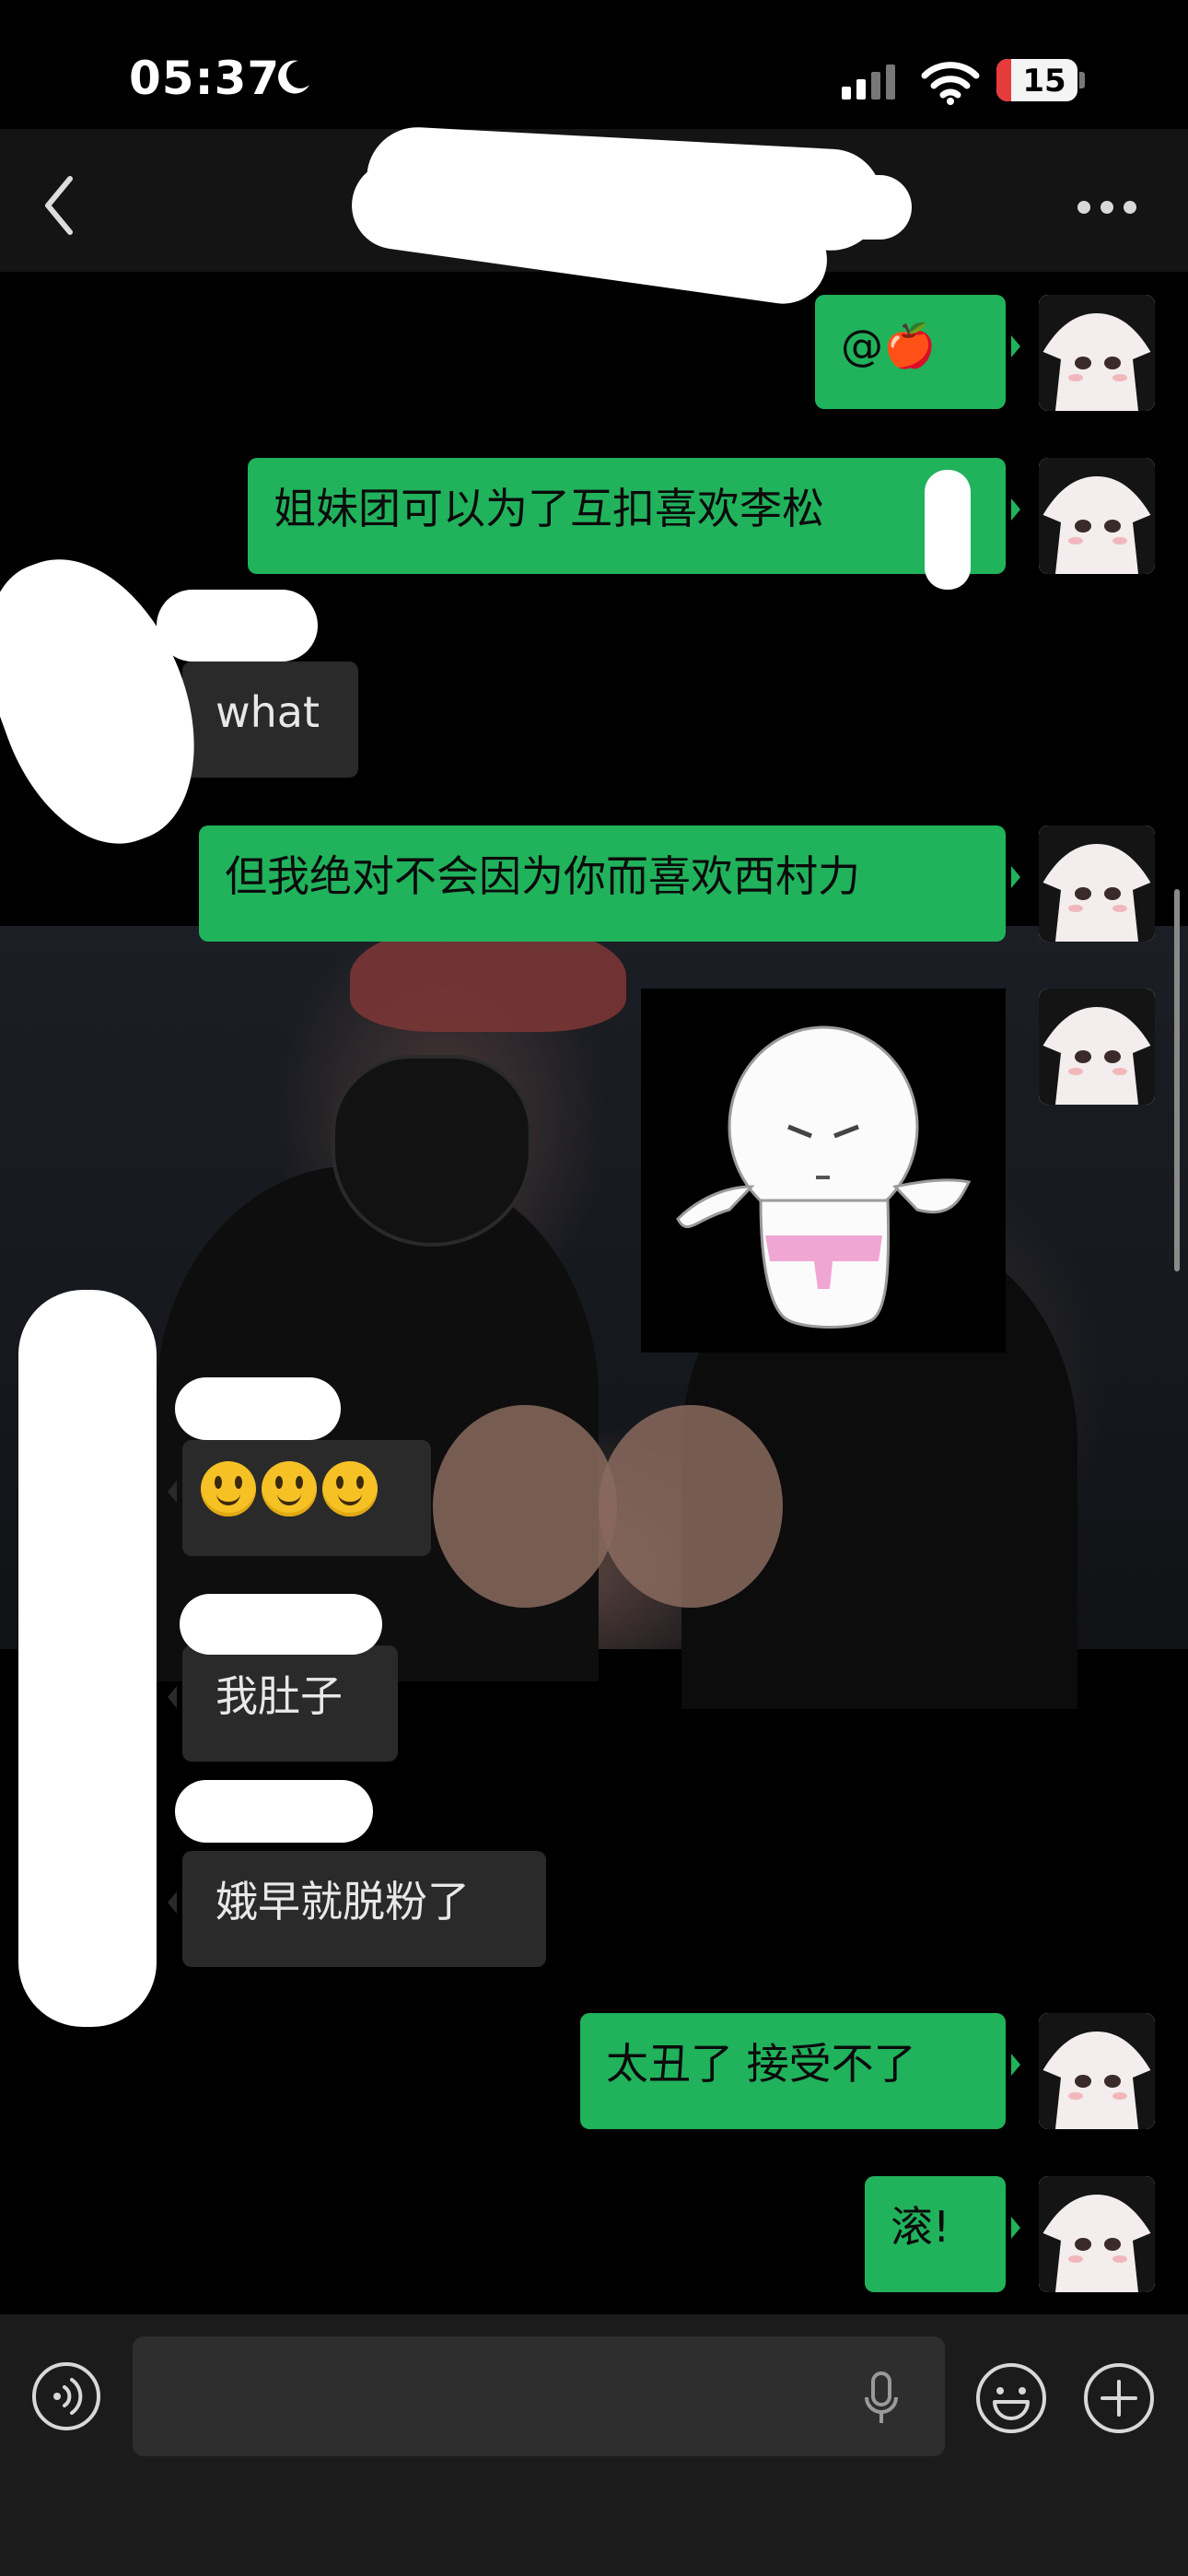  I want to click on sticker-image, so click(823, 1170).